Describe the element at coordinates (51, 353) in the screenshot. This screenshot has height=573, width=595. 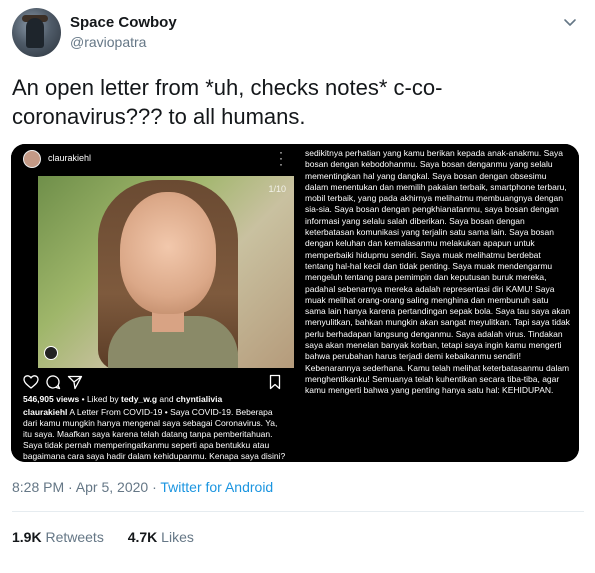
I see `user-tag-icon` at that location.